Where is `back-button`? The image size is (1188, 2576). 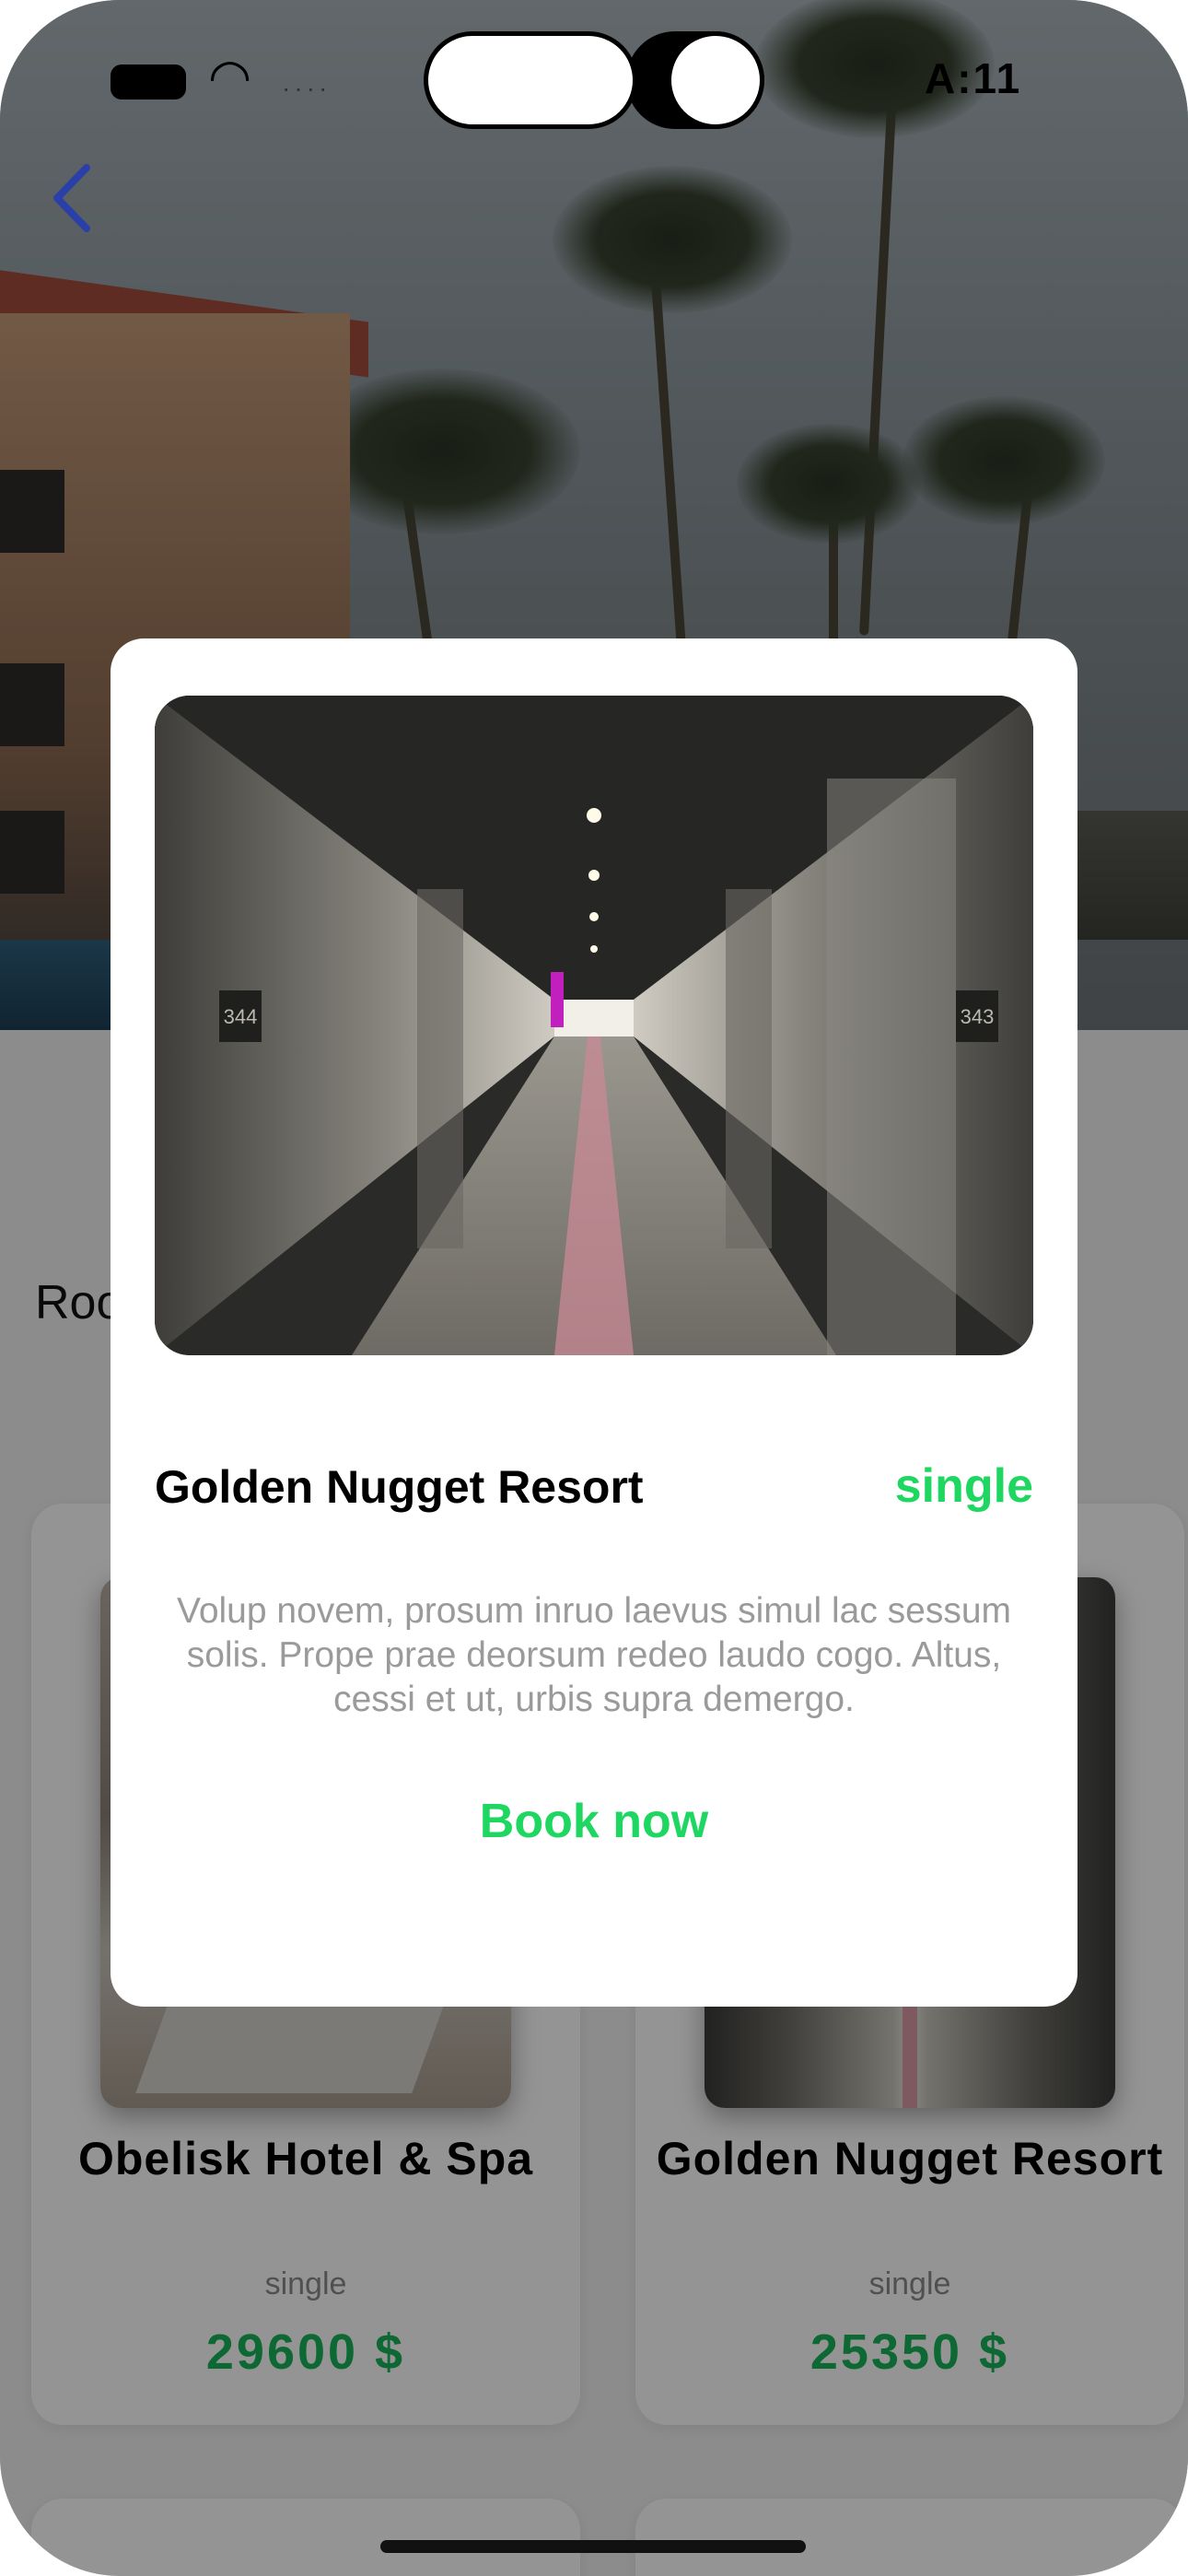 back-button is located at coordinates (76, 198).